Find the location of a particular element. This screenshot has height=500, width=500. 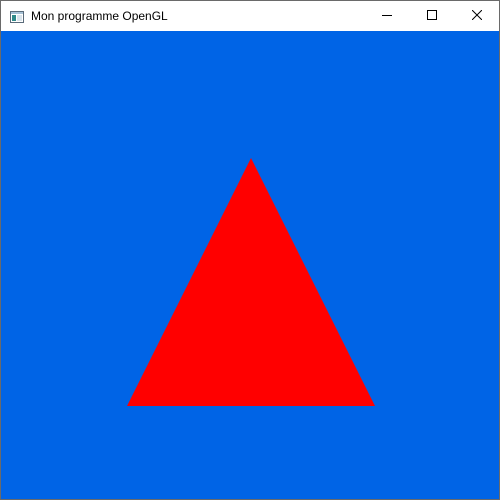

maximize-button is located at coordinates (431, 16).